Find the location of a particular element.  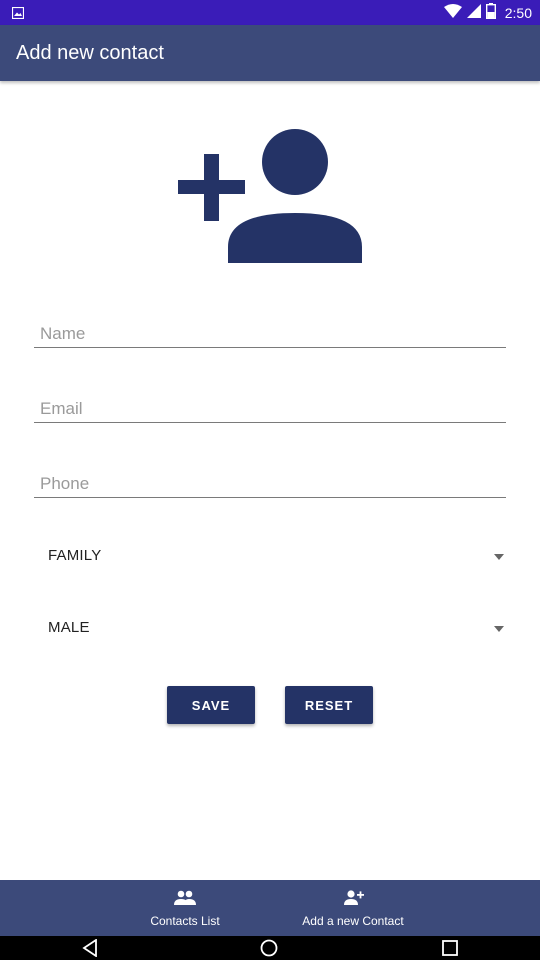

page-title: Add new contact is located at coordinates (90, 53).